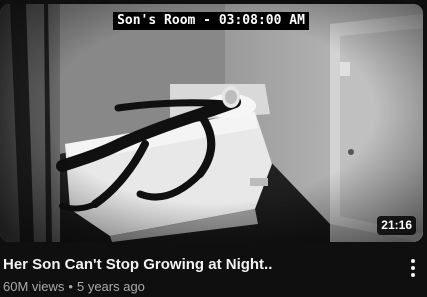 The width and height of the screenshot is (427, 297). Describe the element at coordinates (110, 286) in the screenshot. I see `upload-age: 5 years ago` at that location.